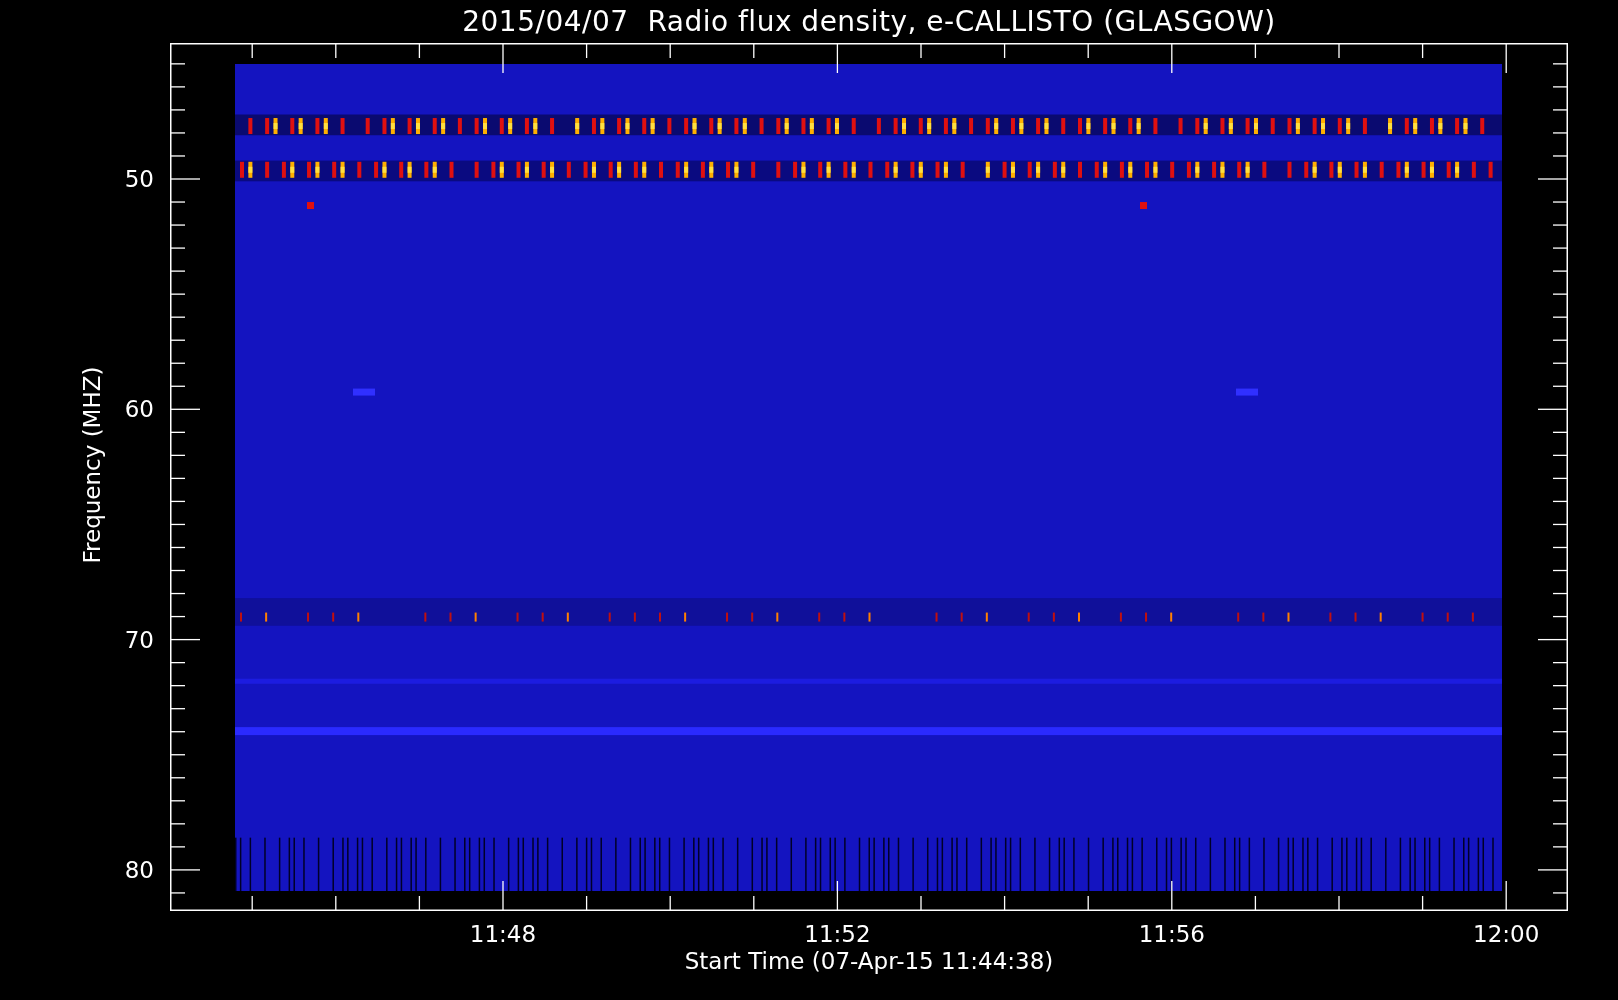 This screenshot has height=1000, width=1618. What do you see at coordinates (139, 869) in the screenshot?
I see `y-tick-label: 80` at bounding box center [139, 869].